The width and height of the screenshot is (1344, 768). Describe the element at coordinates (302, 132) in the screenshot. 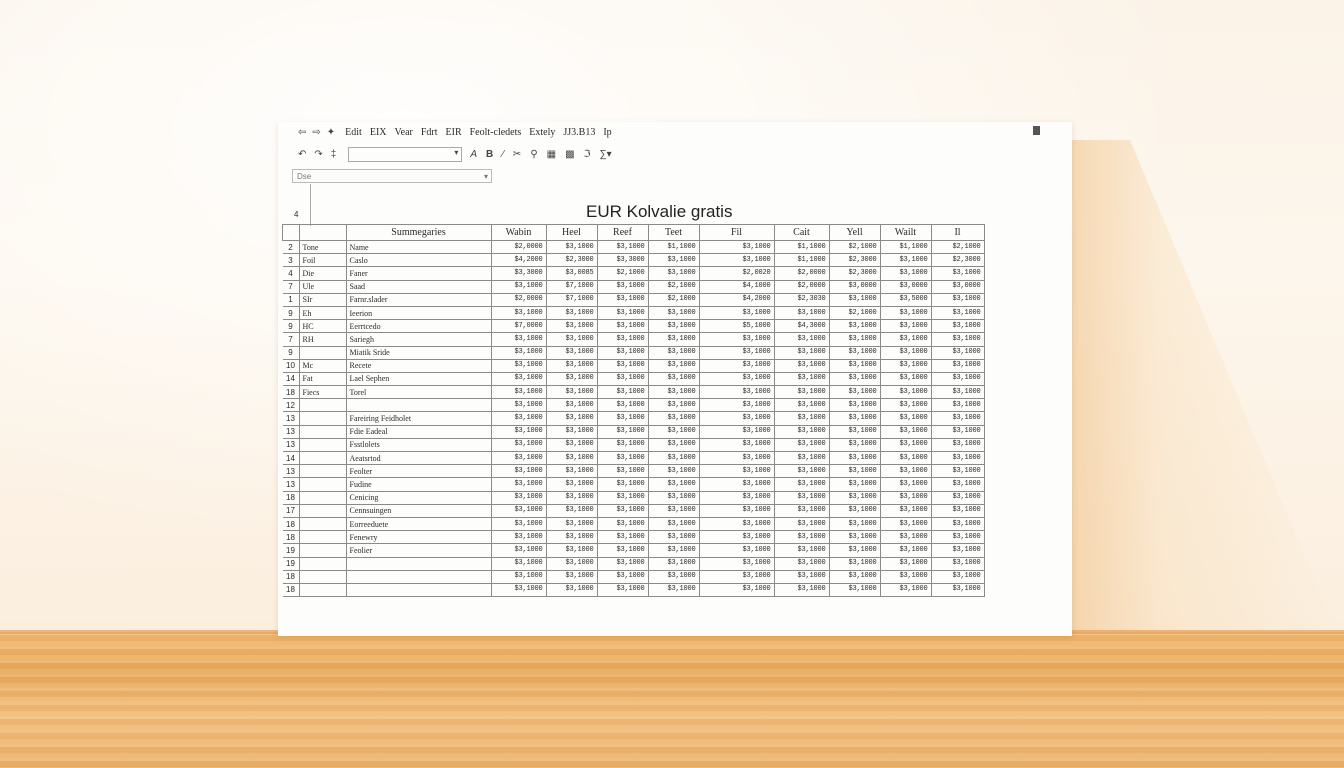

I see `back-icon: ⇦` at that location.